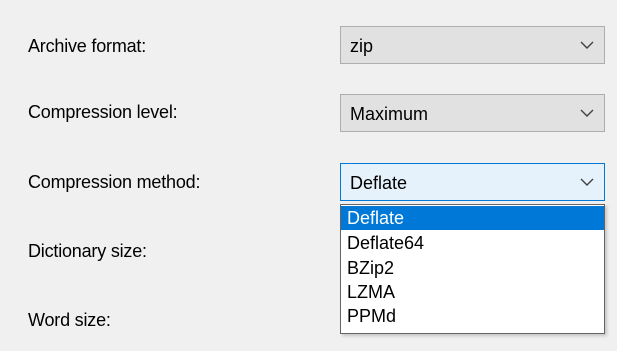 Image resolution: width=617 pixels, height=351 pixels. Describe the element at coordinates (472, 292) in the screenshot. I see `dropdown-option-lzma: LZMA` at that location.